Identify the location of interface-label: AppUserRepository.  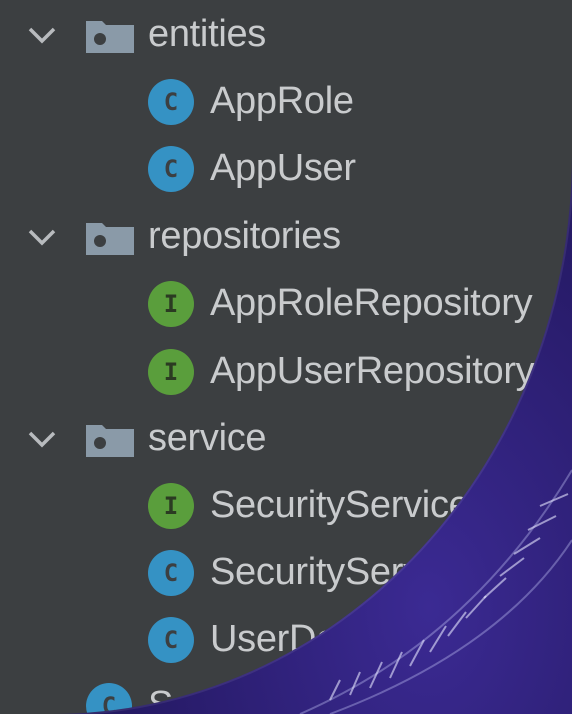
(372, 371).